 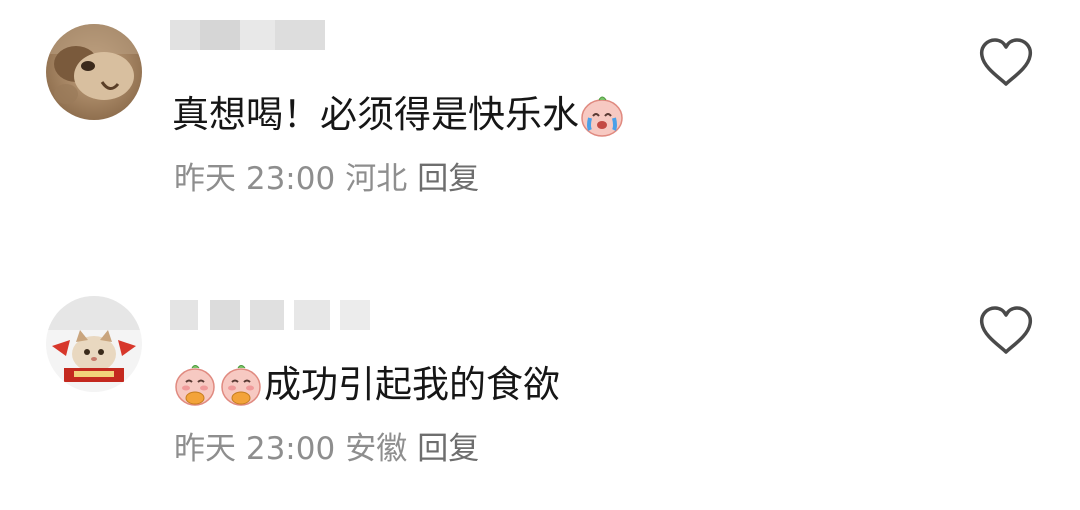 I want to click on comment-location: 安徽, so click(x=376, y=449).